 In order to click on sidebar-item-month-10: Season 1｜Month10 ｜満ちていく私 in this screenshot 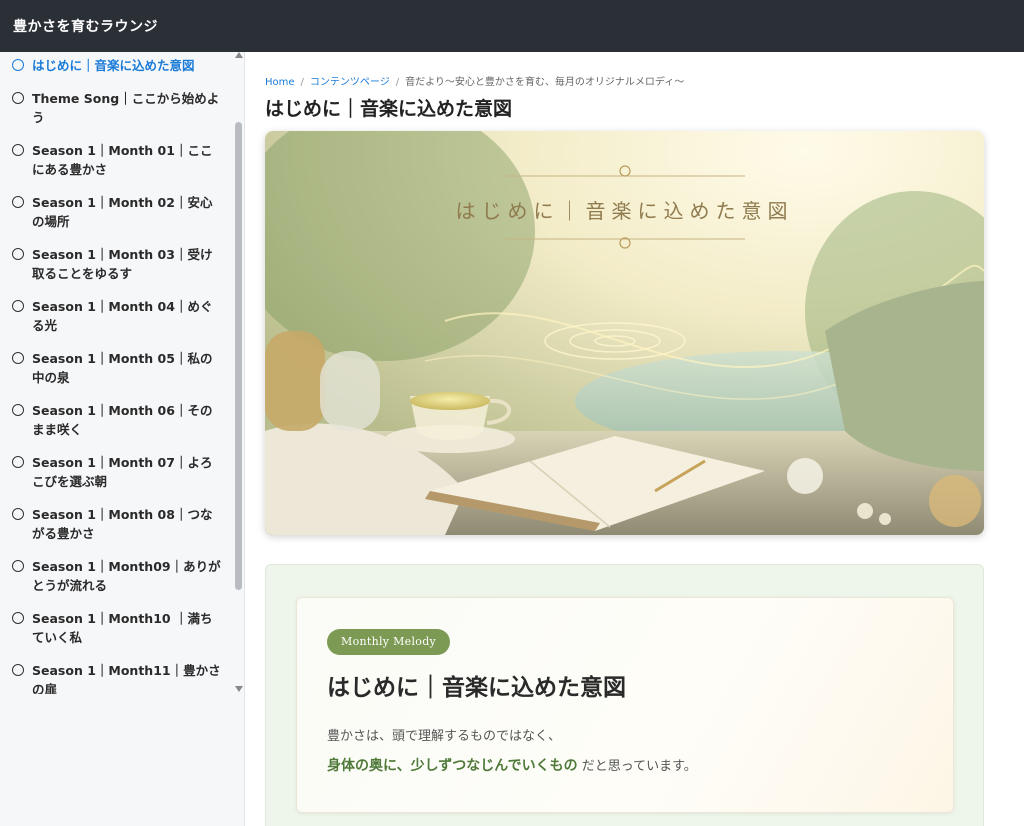, I will do `click(122, 628)`.